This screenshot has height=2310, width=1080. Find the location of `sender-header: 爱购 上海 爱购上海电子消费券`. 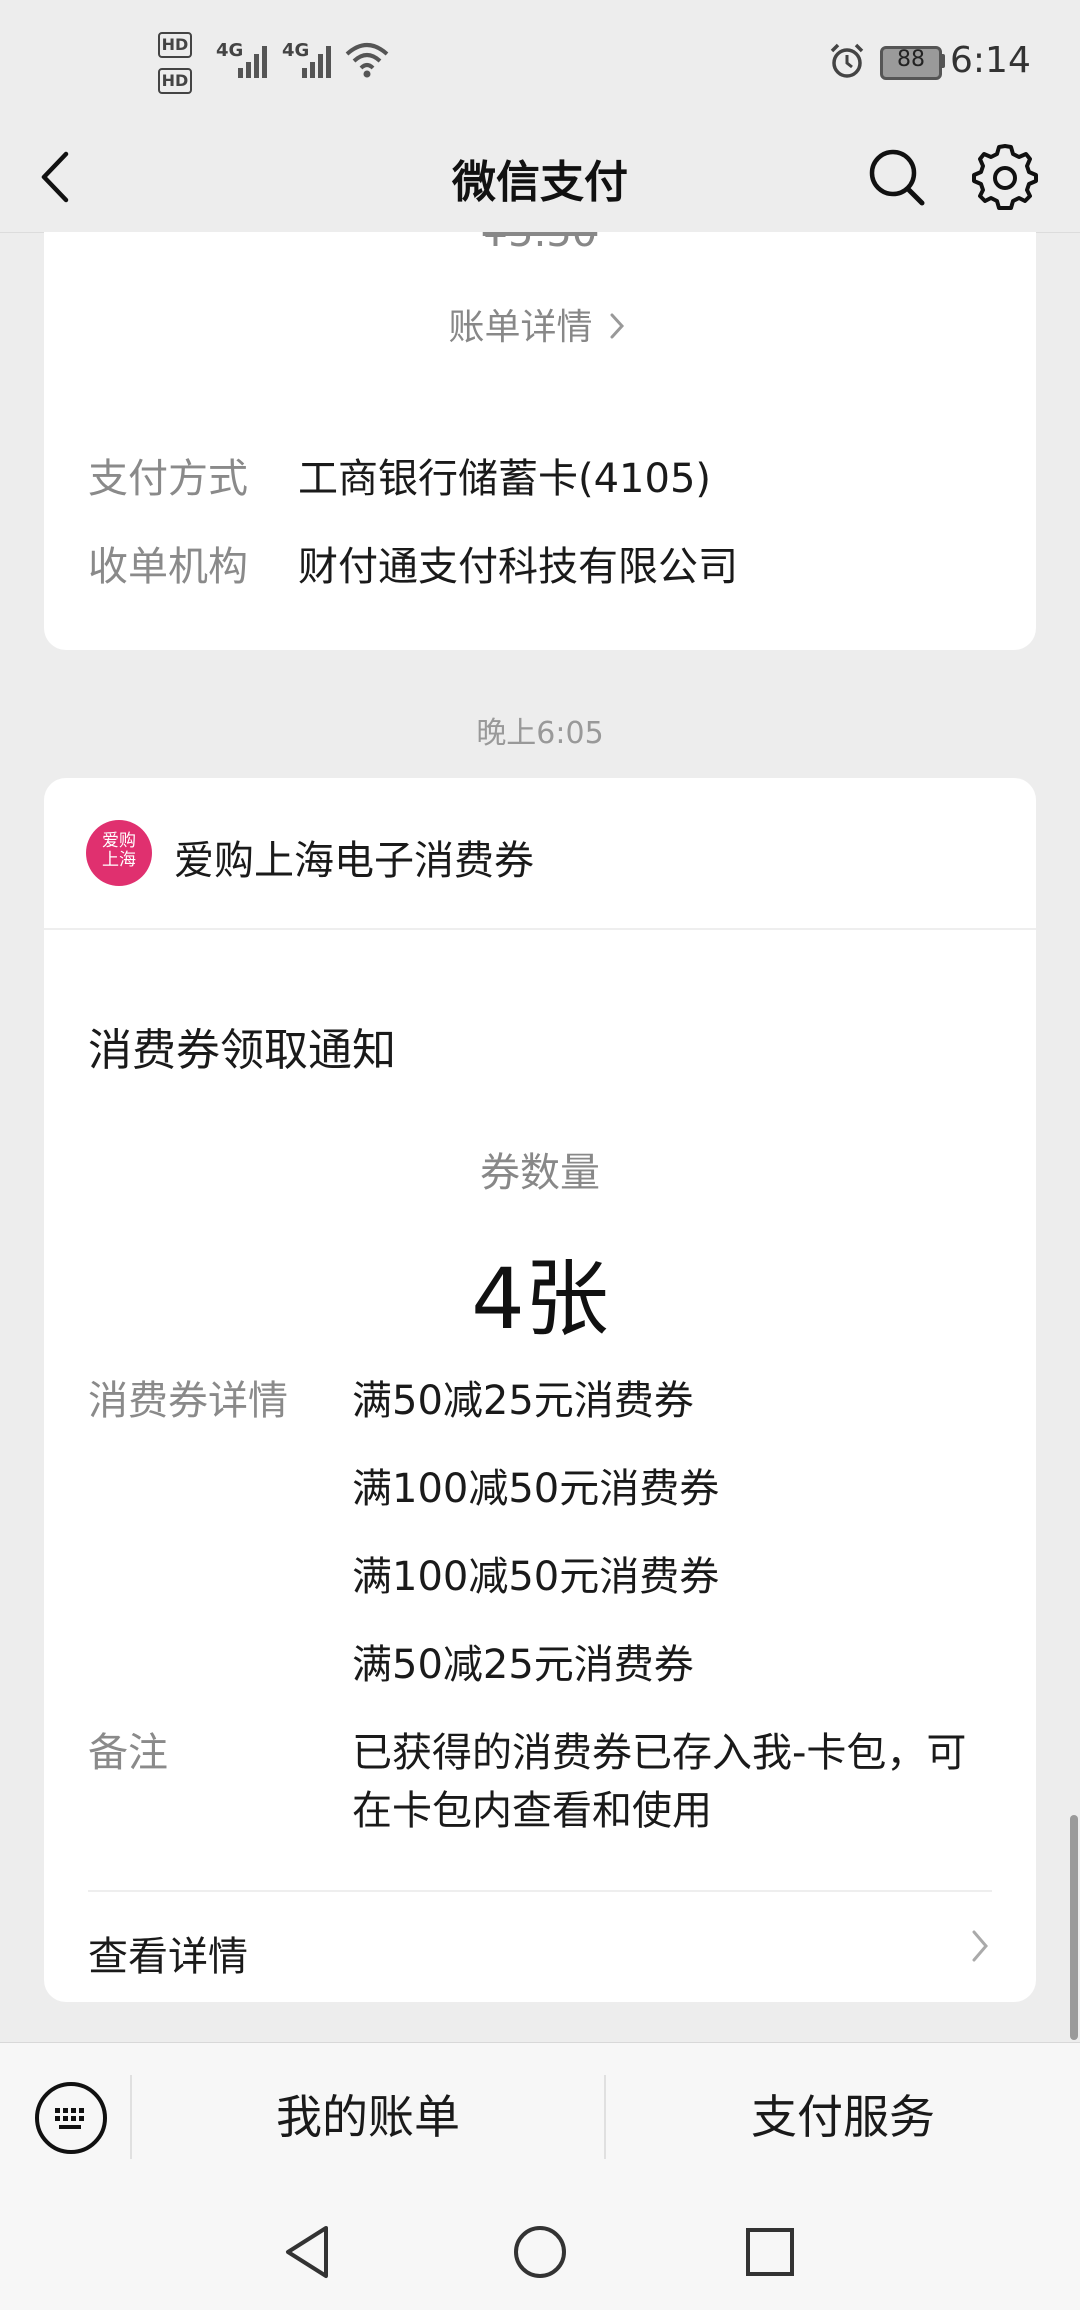

sender-header: 爱购 上海 爱购上海电子消费券 is located at coordinates (540, 854).